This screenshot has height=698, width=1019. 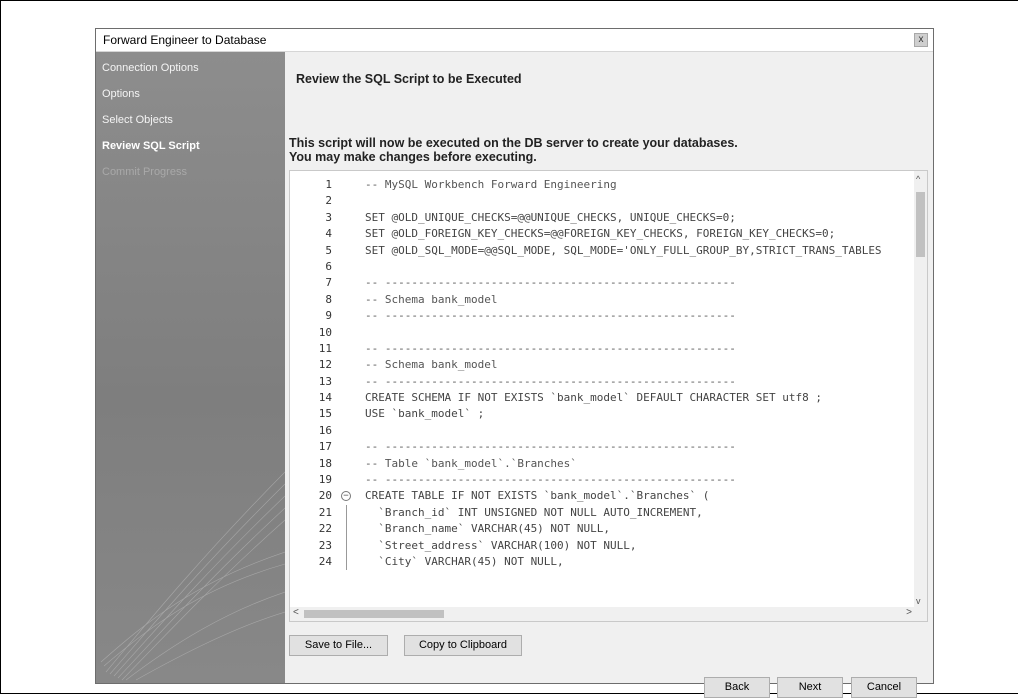 What do you see at coordinates (296, 612) in the screenshot?
I see `scroll-left-icon: <` at bounding box center [296, 612].